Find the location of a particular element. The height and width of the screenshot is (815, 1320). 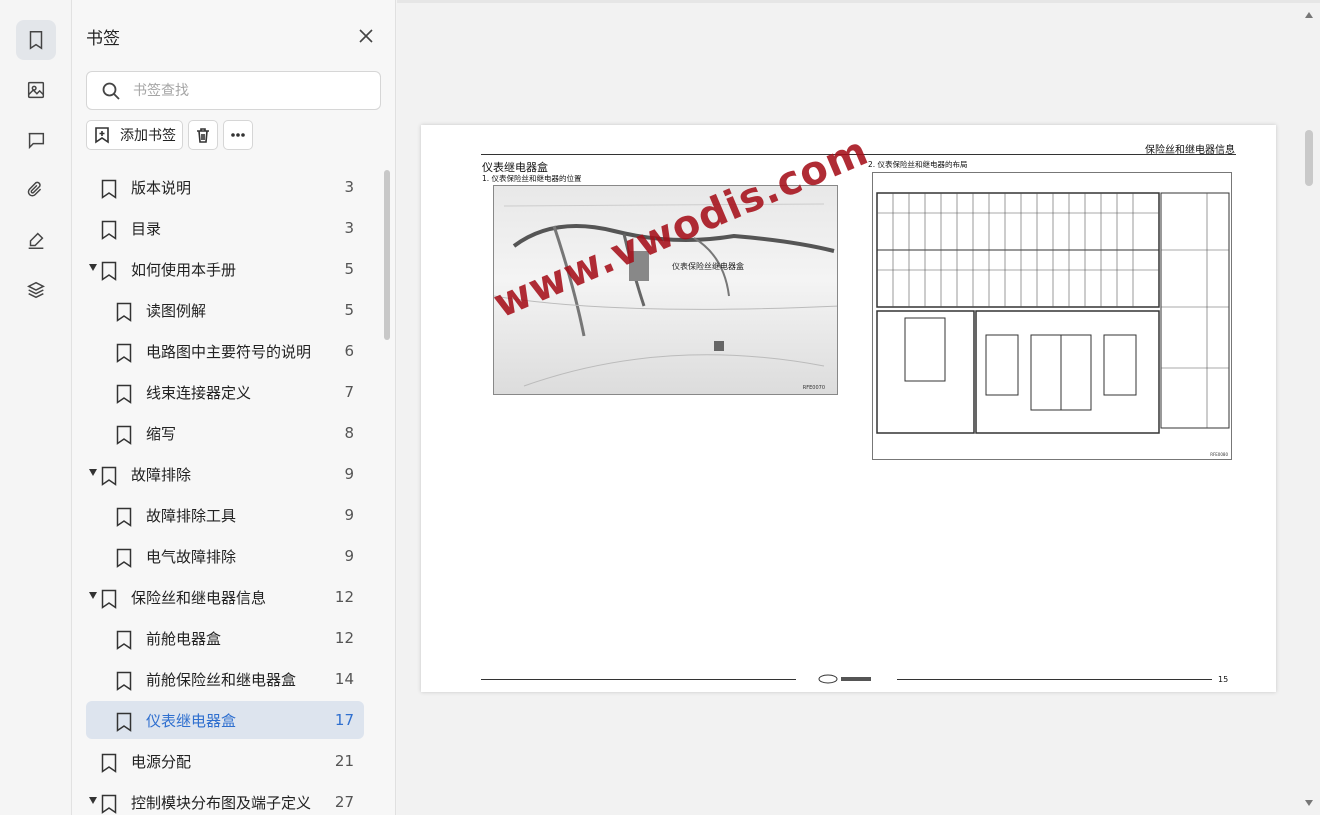

trash-icon is located at coordinates (203, 135).